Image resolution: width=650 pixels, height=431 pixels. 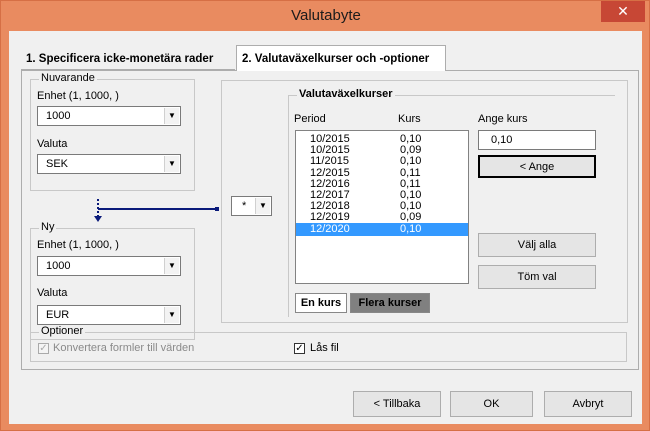 I want to click on ok-button: OK, so click(x=491, y=404).